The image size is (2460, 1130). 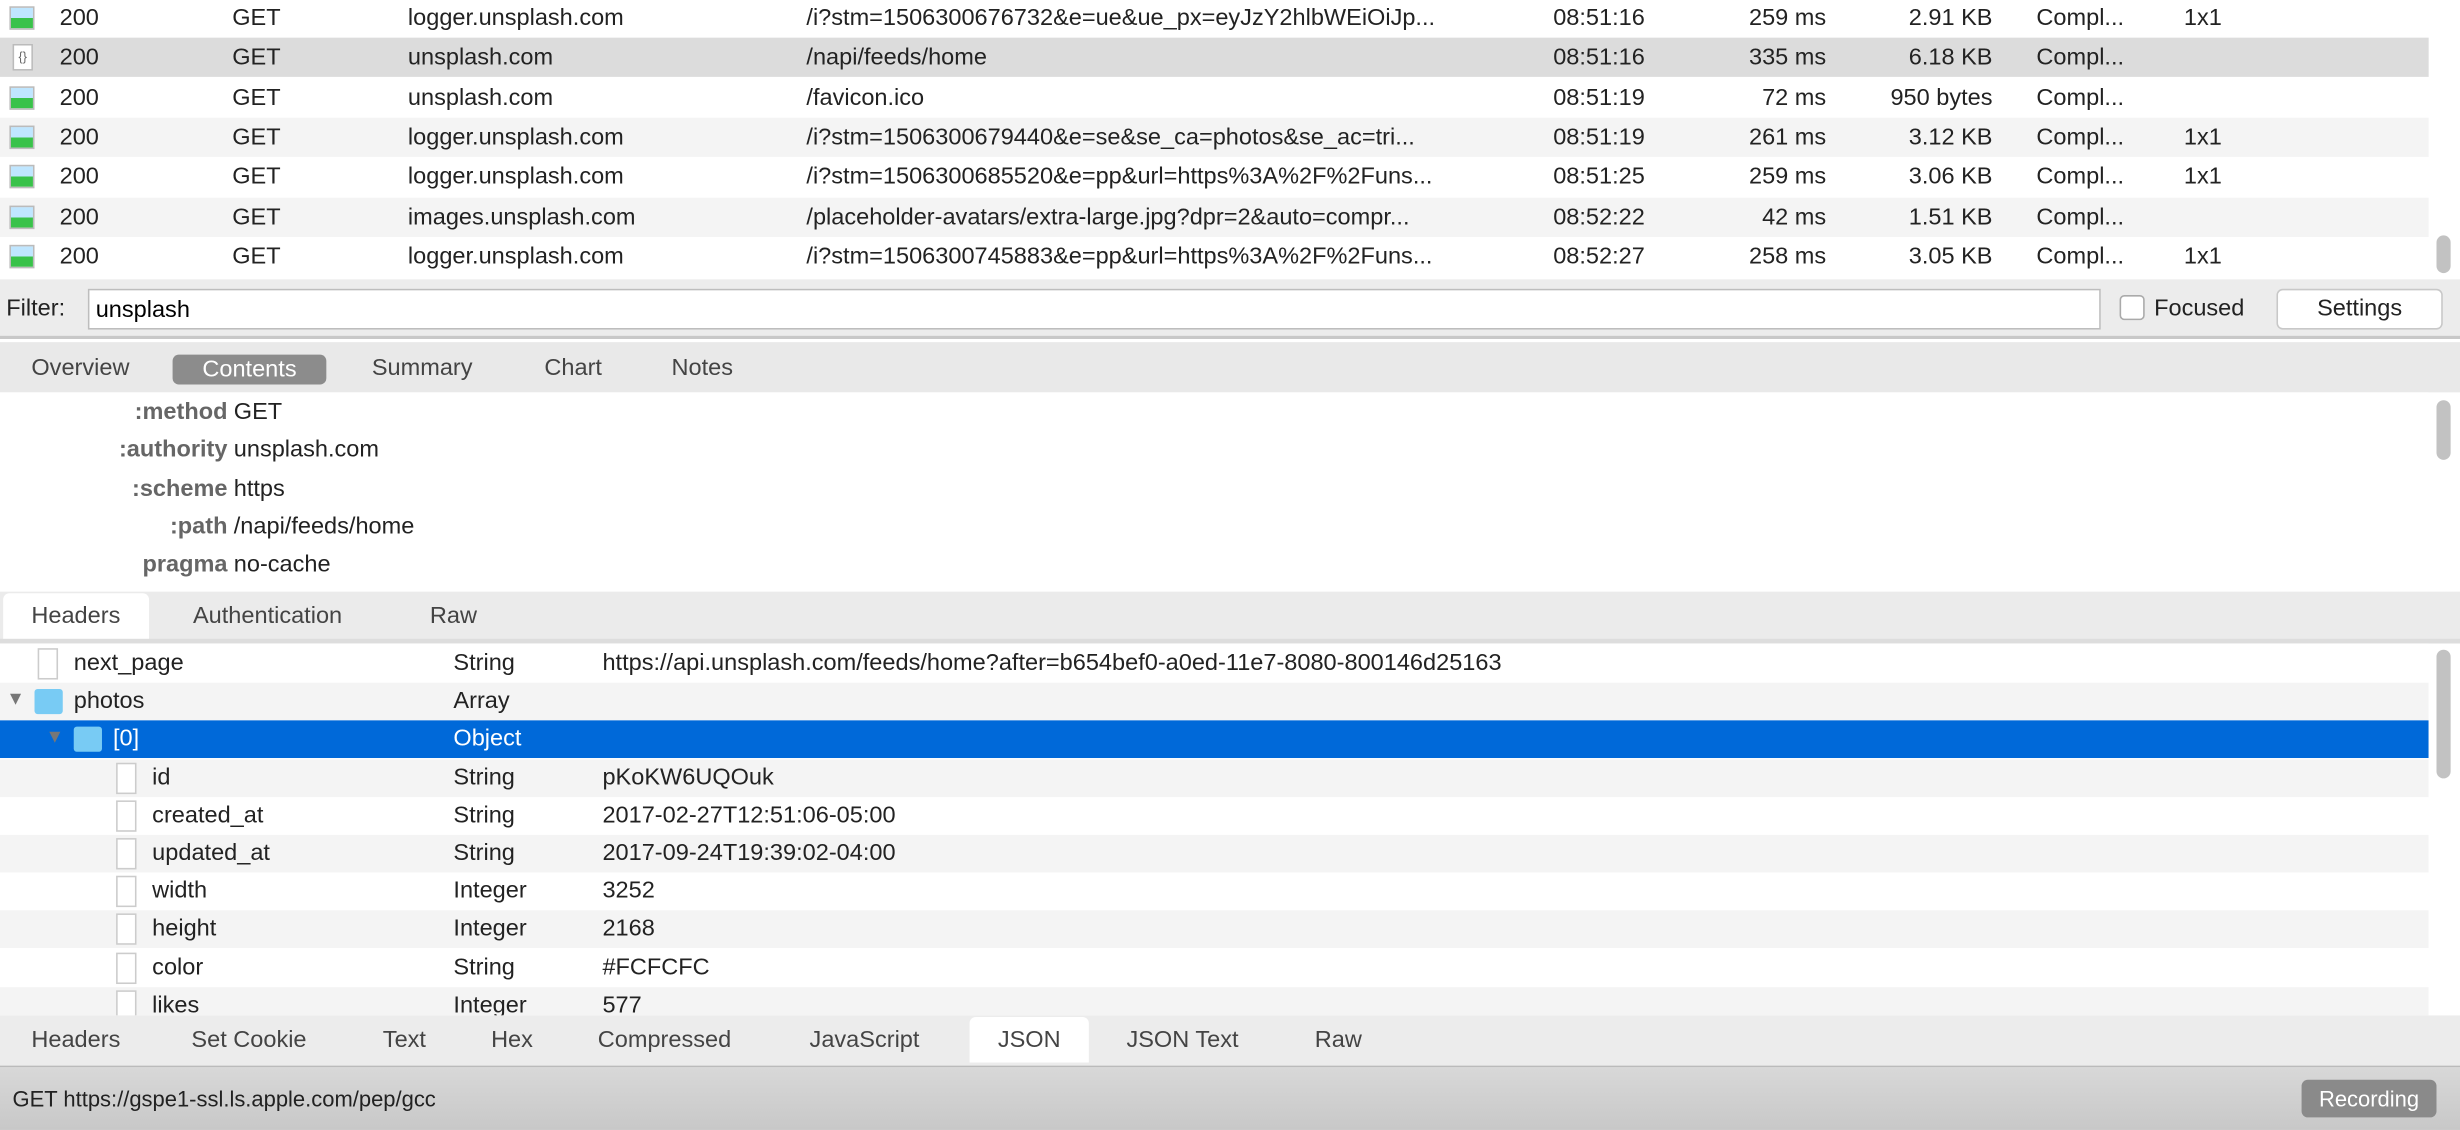 What do you see at coordinates (512, 1039) in the screenshot?
I see `tab-hex: Hex` at bounding box center [512, 1039].